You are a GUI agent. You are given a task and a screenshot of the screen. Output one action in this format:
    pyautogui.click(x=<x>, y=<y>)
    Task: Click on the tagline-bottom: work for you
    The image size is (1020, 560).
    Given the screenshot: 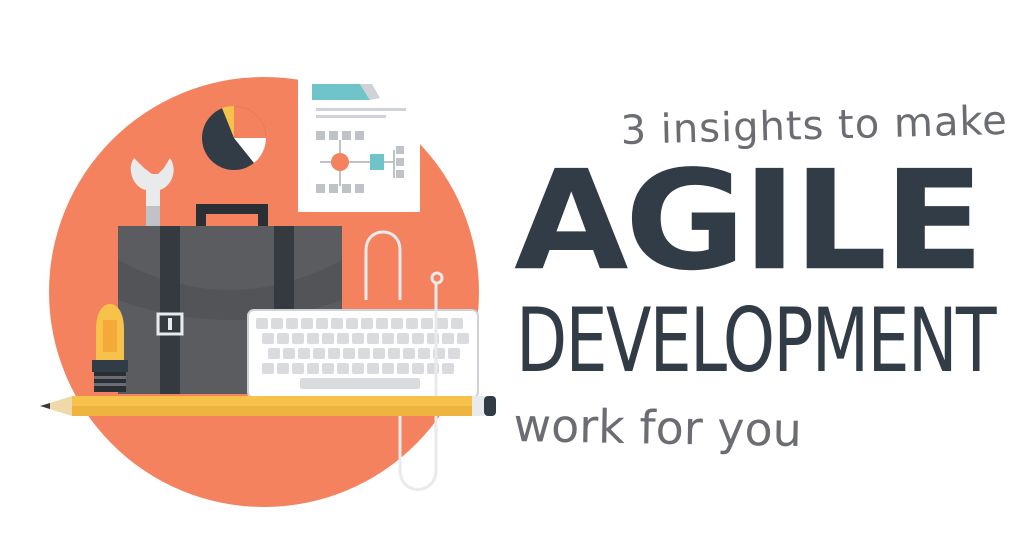 What is the action you would take?
    pyautogui.click(x=658, y=428)
    